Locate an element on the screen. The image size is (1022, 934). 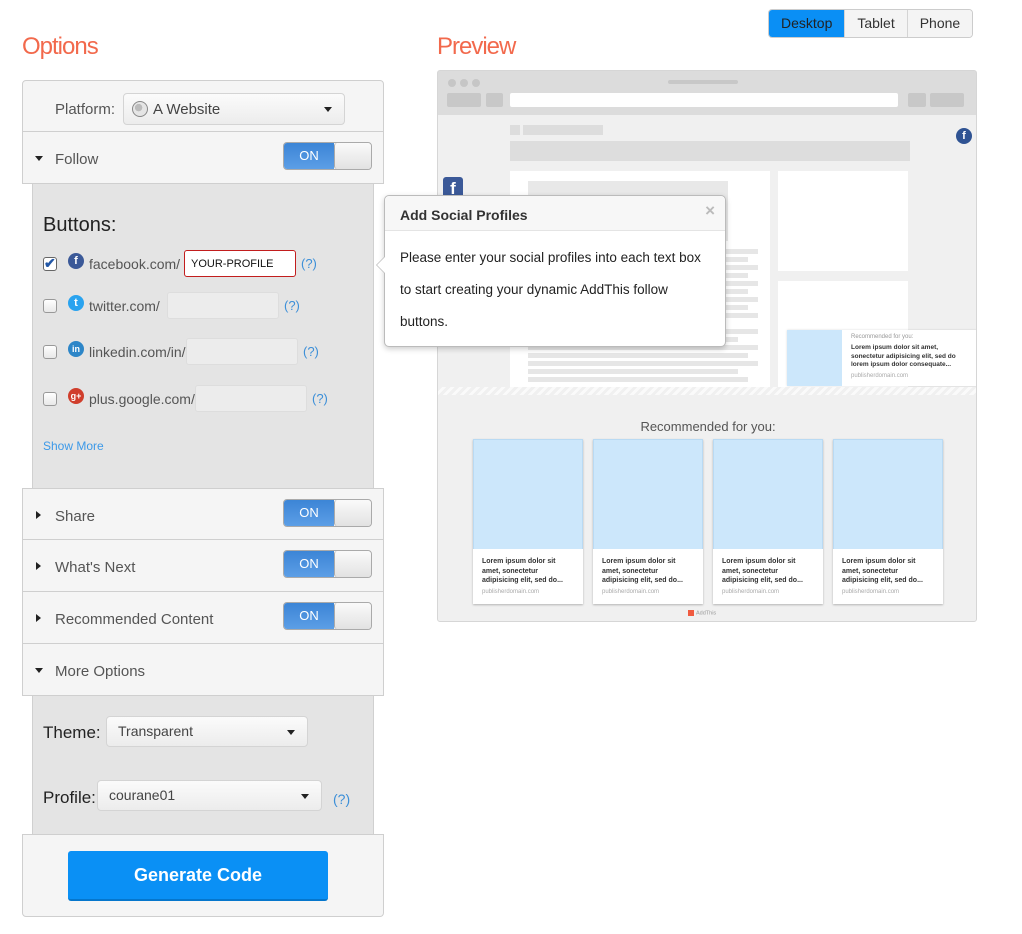
theme-select: Transparent is located at coordinates (207, 731).